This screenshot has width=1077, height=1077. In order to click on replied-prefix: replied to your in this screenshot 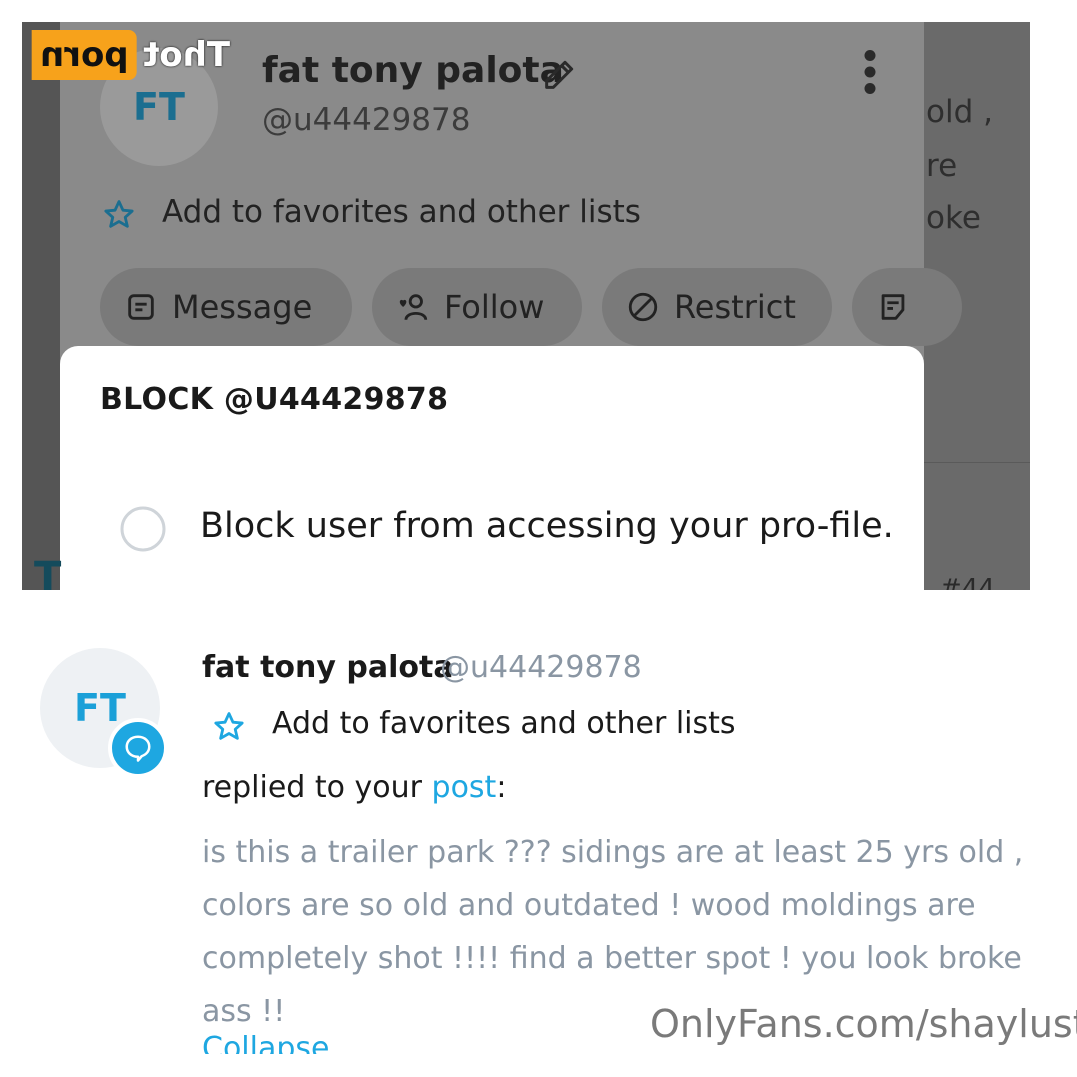, I will do `click(317, 787)`.